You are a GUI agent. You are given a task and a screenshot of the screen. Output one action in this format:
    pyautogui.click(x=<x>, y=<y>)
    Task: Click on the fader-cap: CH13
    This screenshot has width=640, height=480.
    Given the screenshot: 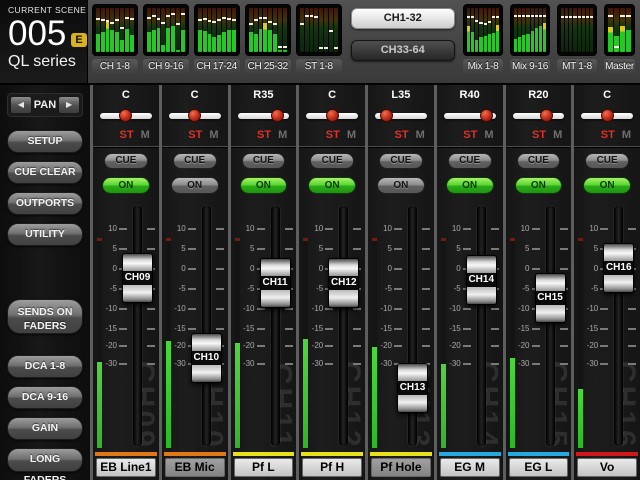 What is the action you would take?
    pyautogui.click(x=412, y=387)
    